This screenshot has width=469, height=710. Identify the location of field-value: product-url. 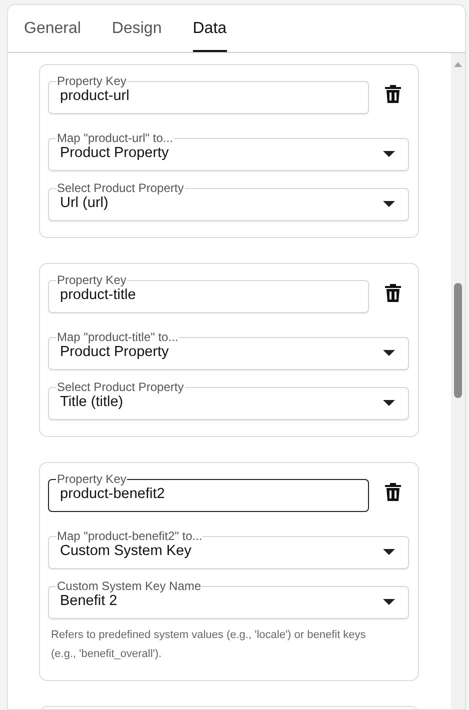
(95, 97).